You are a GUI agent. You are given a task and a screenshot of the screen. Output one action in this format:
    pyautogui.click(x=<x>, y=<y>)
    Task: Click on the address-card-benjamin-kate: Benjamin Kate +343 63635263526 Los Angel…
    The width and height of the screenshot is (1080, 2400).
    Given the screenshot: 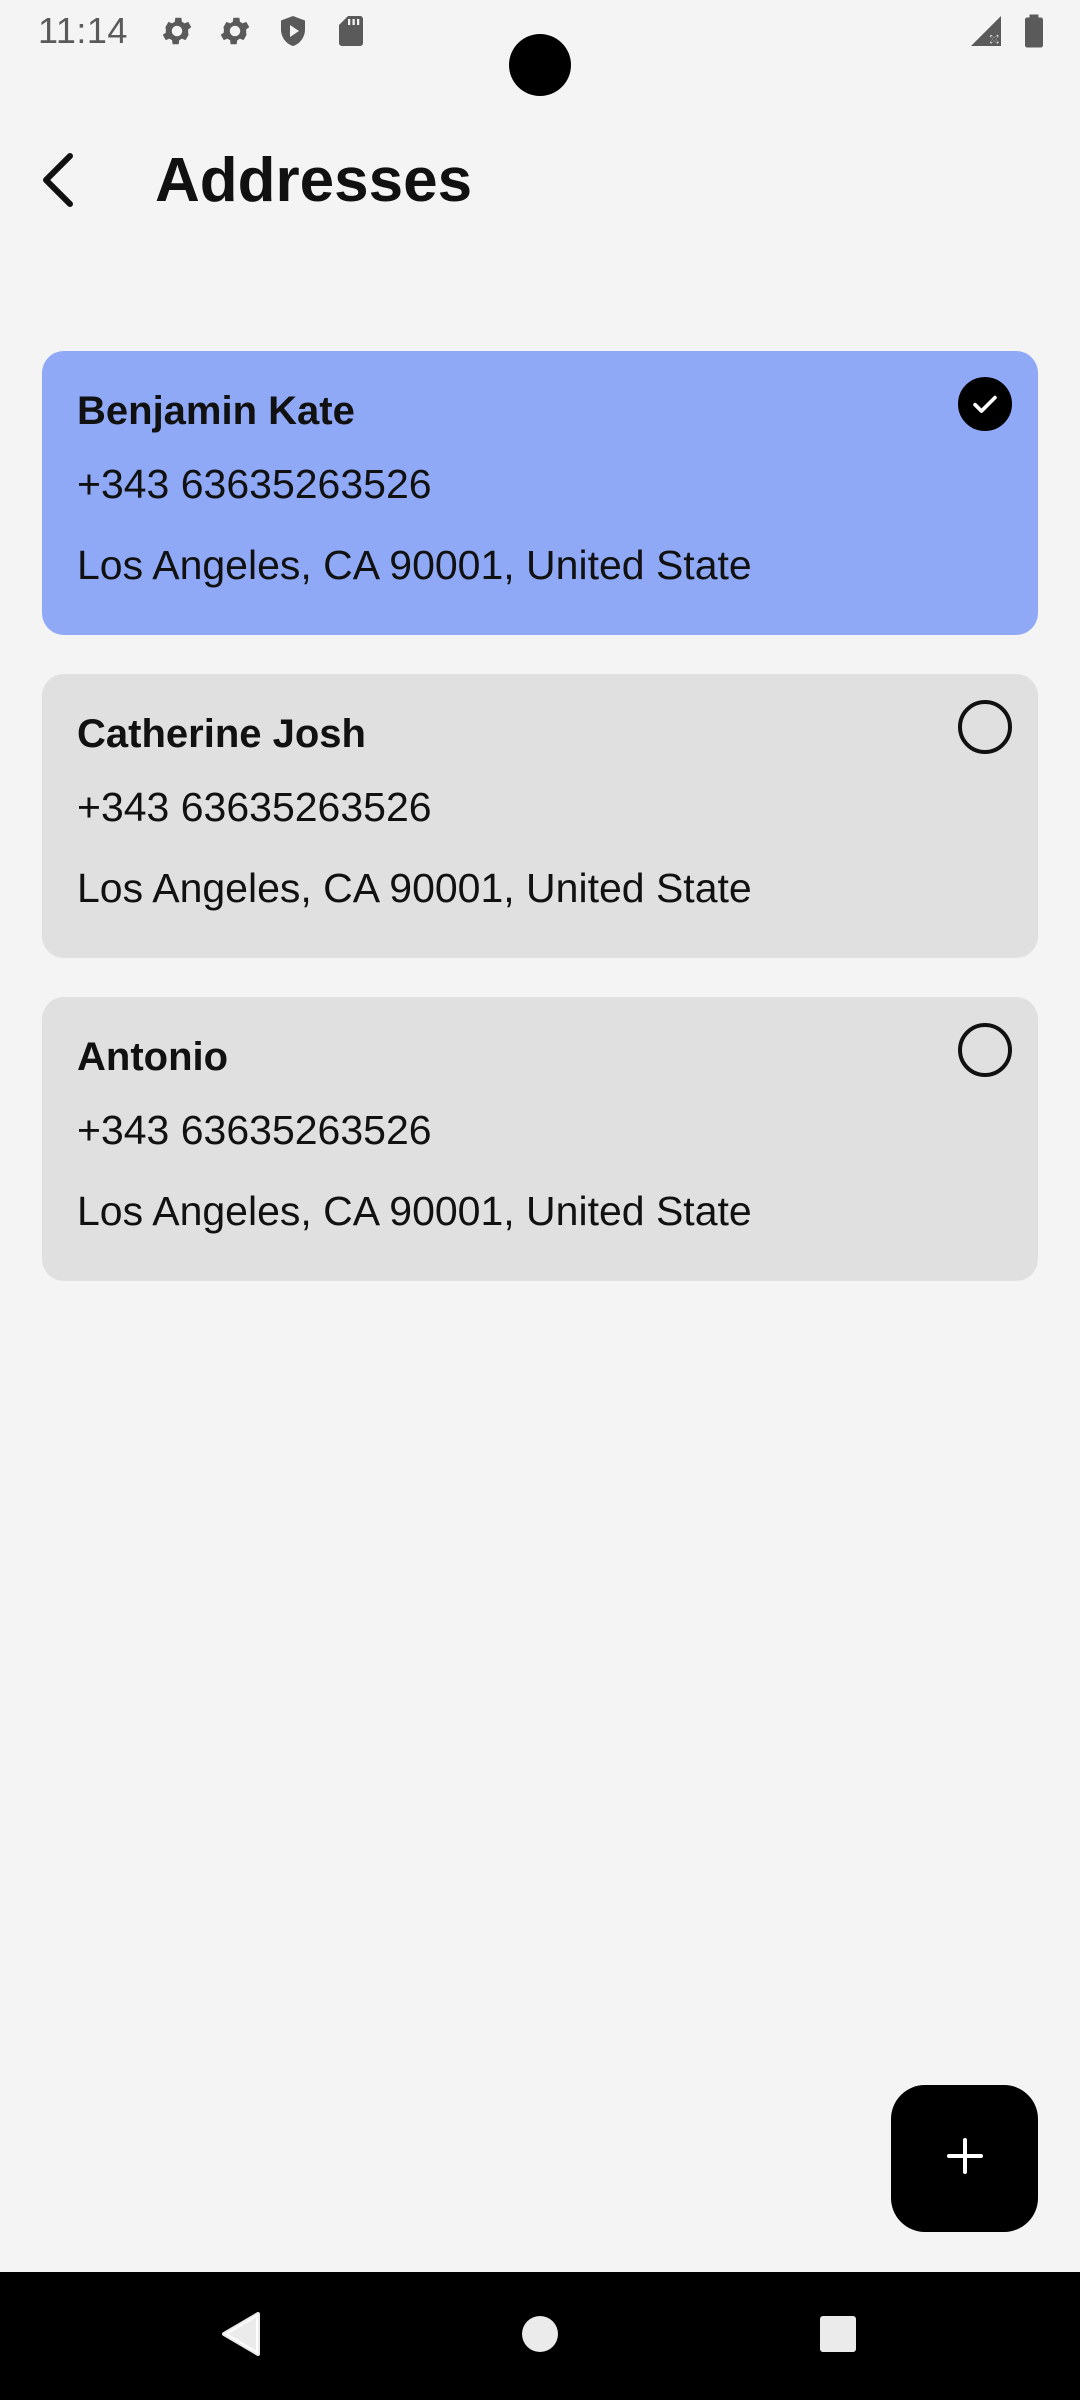 What is the action you would take?
    pyautogui.click(x=540, y=493)
    